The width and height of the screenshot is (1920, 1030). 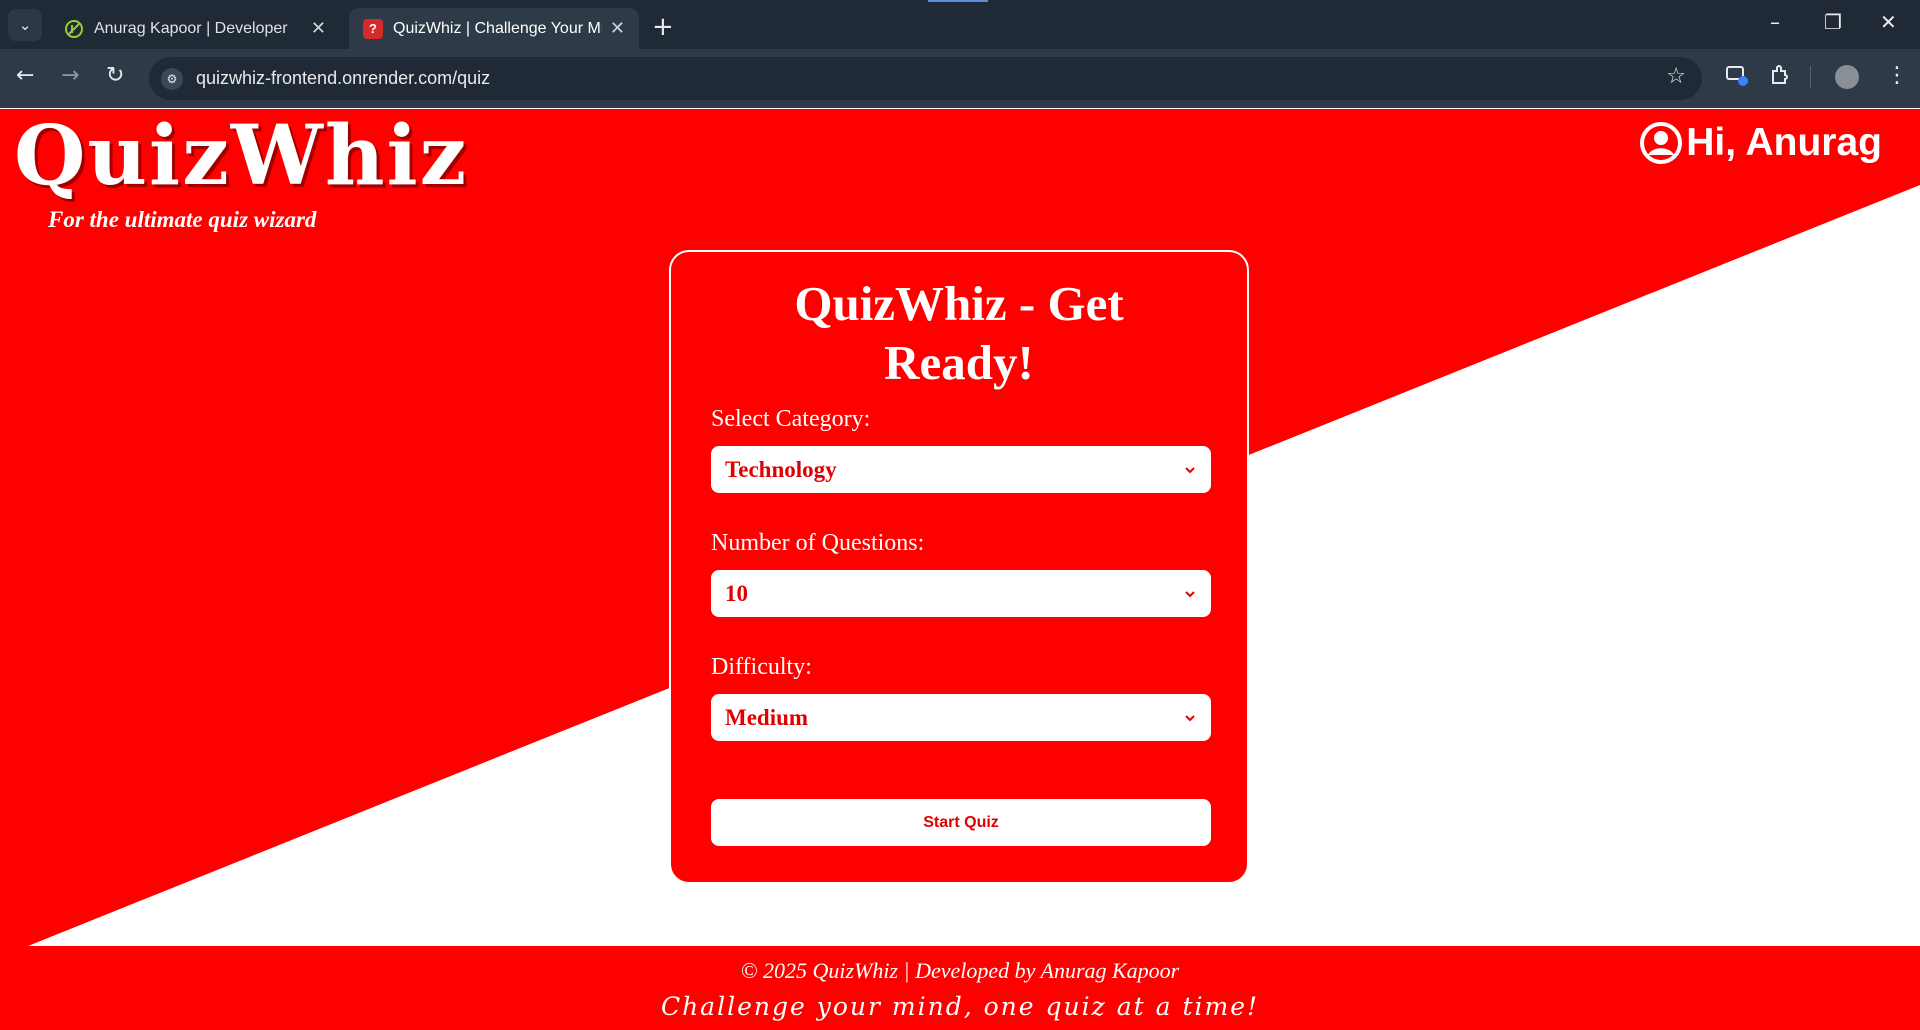 What do you see at coordinates (1810, 77) in the screenshot?
I see `toolbar-divider` at bounding box center [1810, 77].